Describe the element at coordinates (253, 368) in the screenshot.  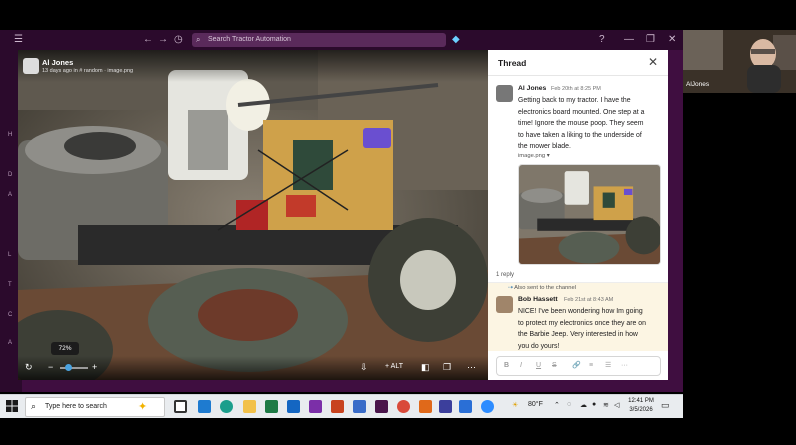
I see `viewer-toolbar` at that location.